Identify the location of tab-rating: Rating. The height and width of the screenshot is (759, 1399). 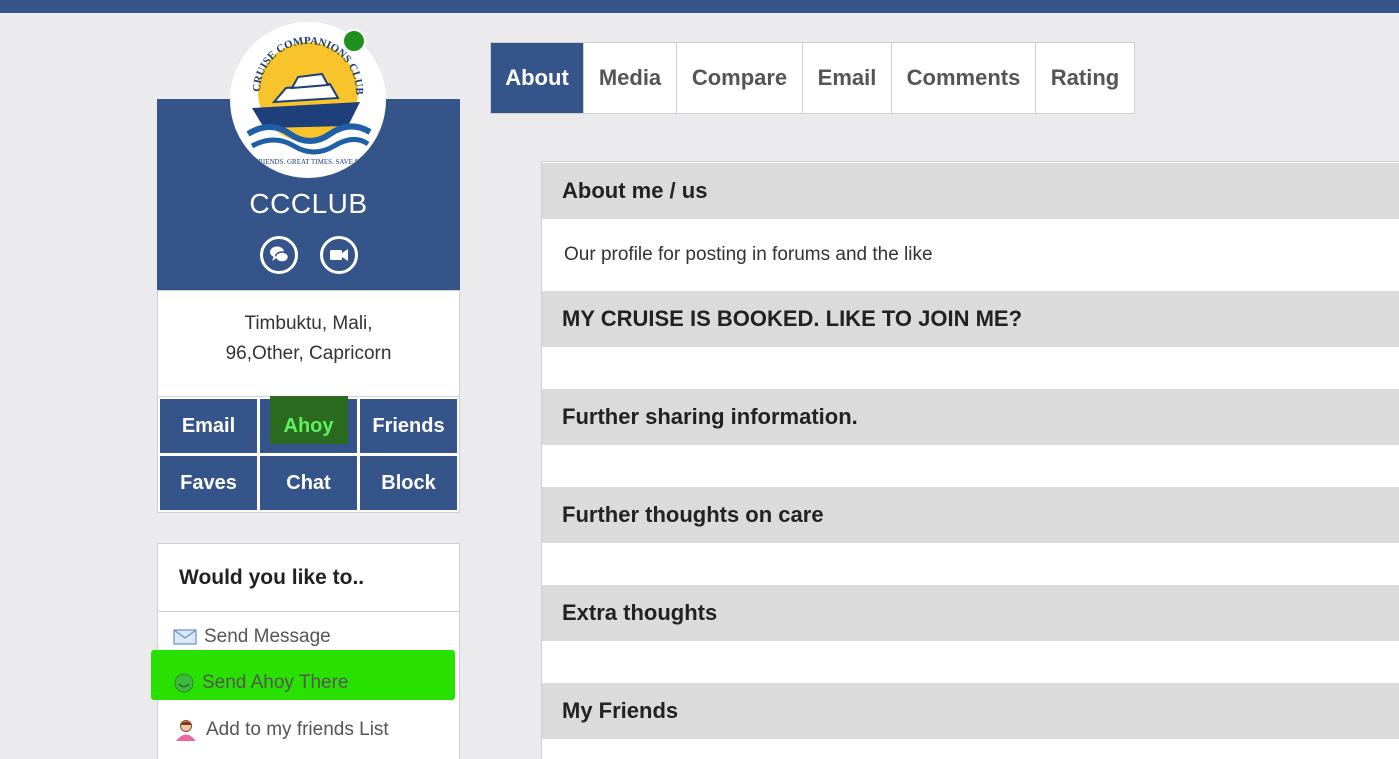
(1085, 78).